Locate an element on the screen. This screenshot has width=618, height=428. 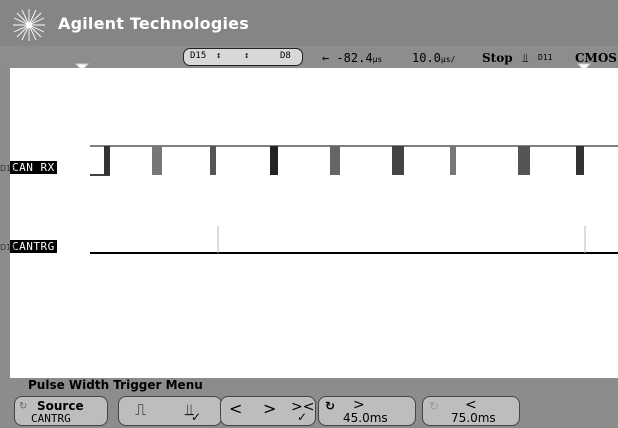
less-than-icon: < is located at coordinates (236, 408).